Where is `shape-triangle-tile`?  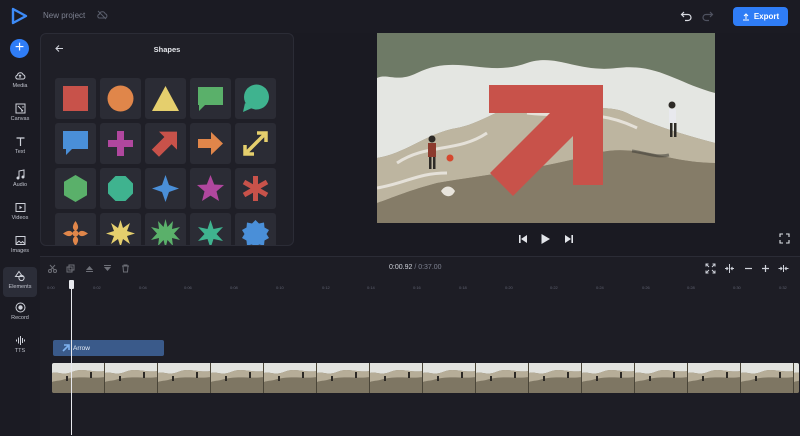
shape-triangle-tile is located at coordinates (165, 98).